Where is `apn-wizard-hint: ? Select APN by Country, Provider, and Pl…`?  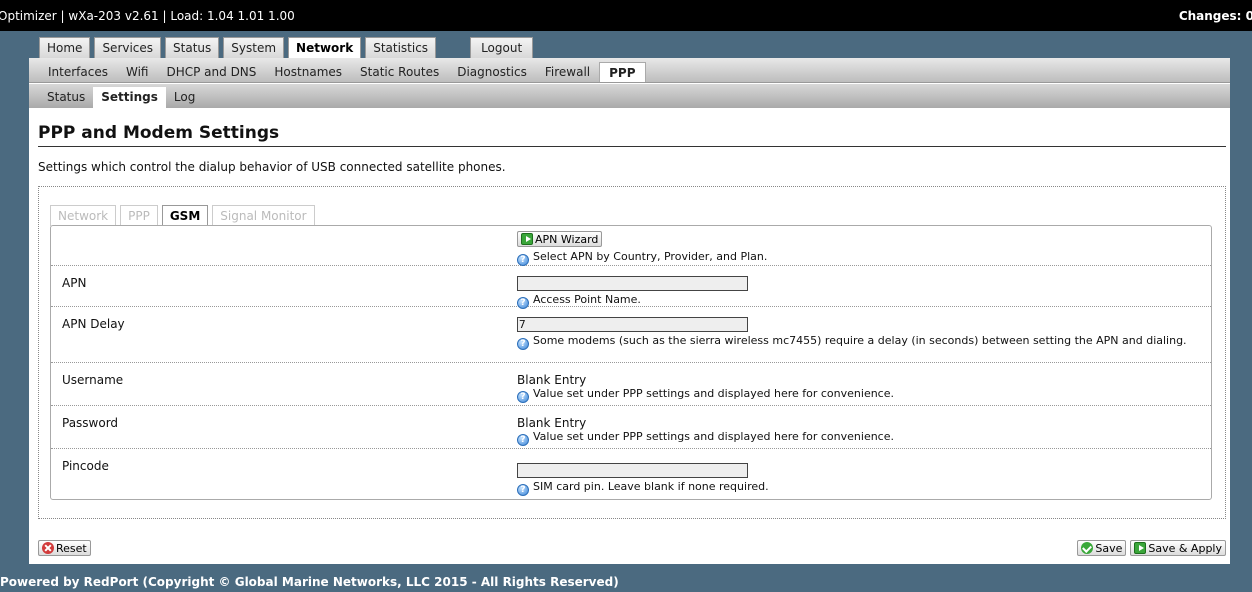 apn-wizard-hint: ? Select APN by Country, Provider, and Pl… is located at coordinates (857, 258).